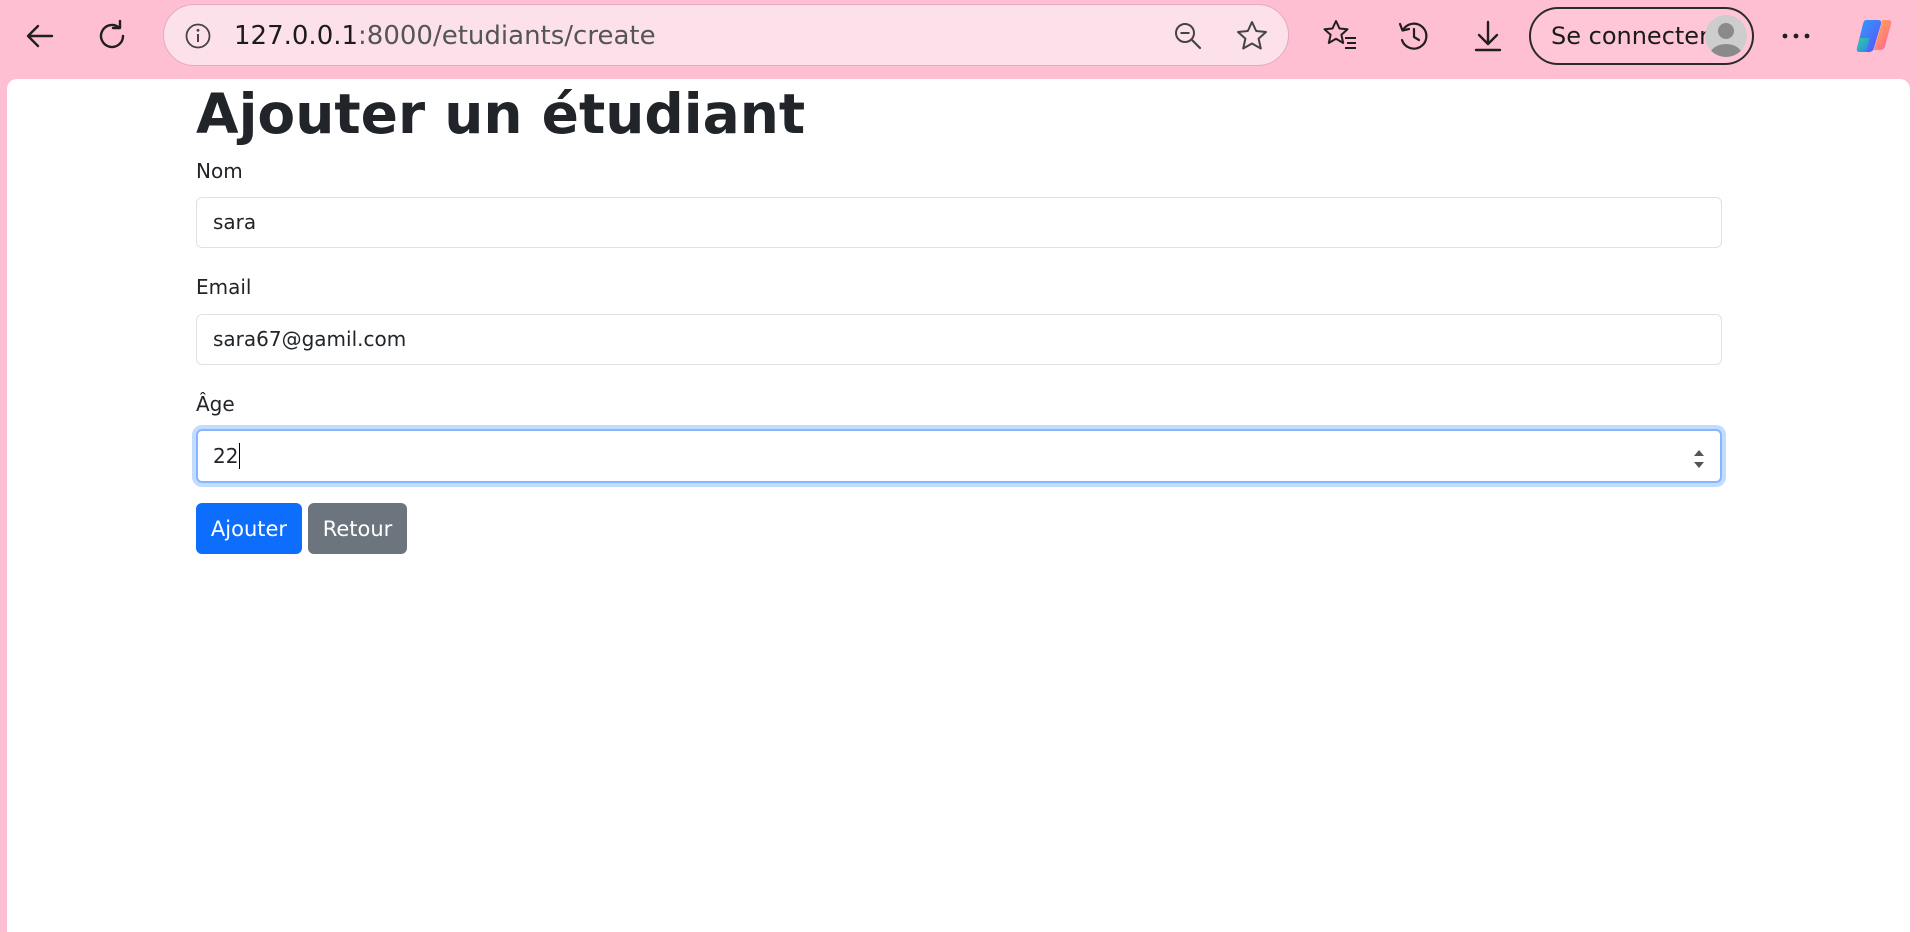 Image resolution: width=1917 pixels, height=932 pixels. I want to click on spinner-up-icon, so click(1699, 453).